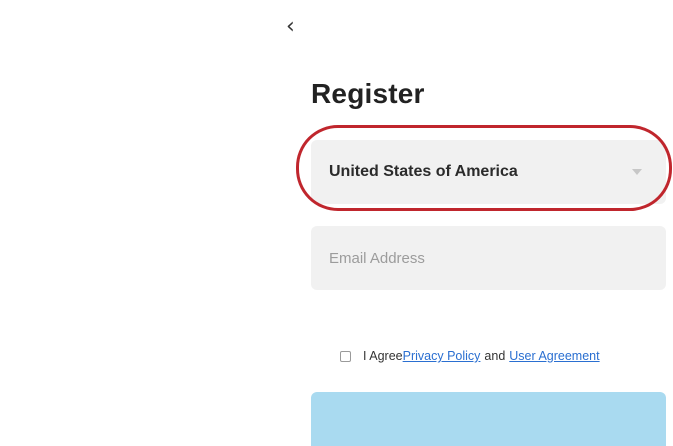  Describe the element at coordinates (488, 419) in the screenshot. I see `submit-button` at that location.